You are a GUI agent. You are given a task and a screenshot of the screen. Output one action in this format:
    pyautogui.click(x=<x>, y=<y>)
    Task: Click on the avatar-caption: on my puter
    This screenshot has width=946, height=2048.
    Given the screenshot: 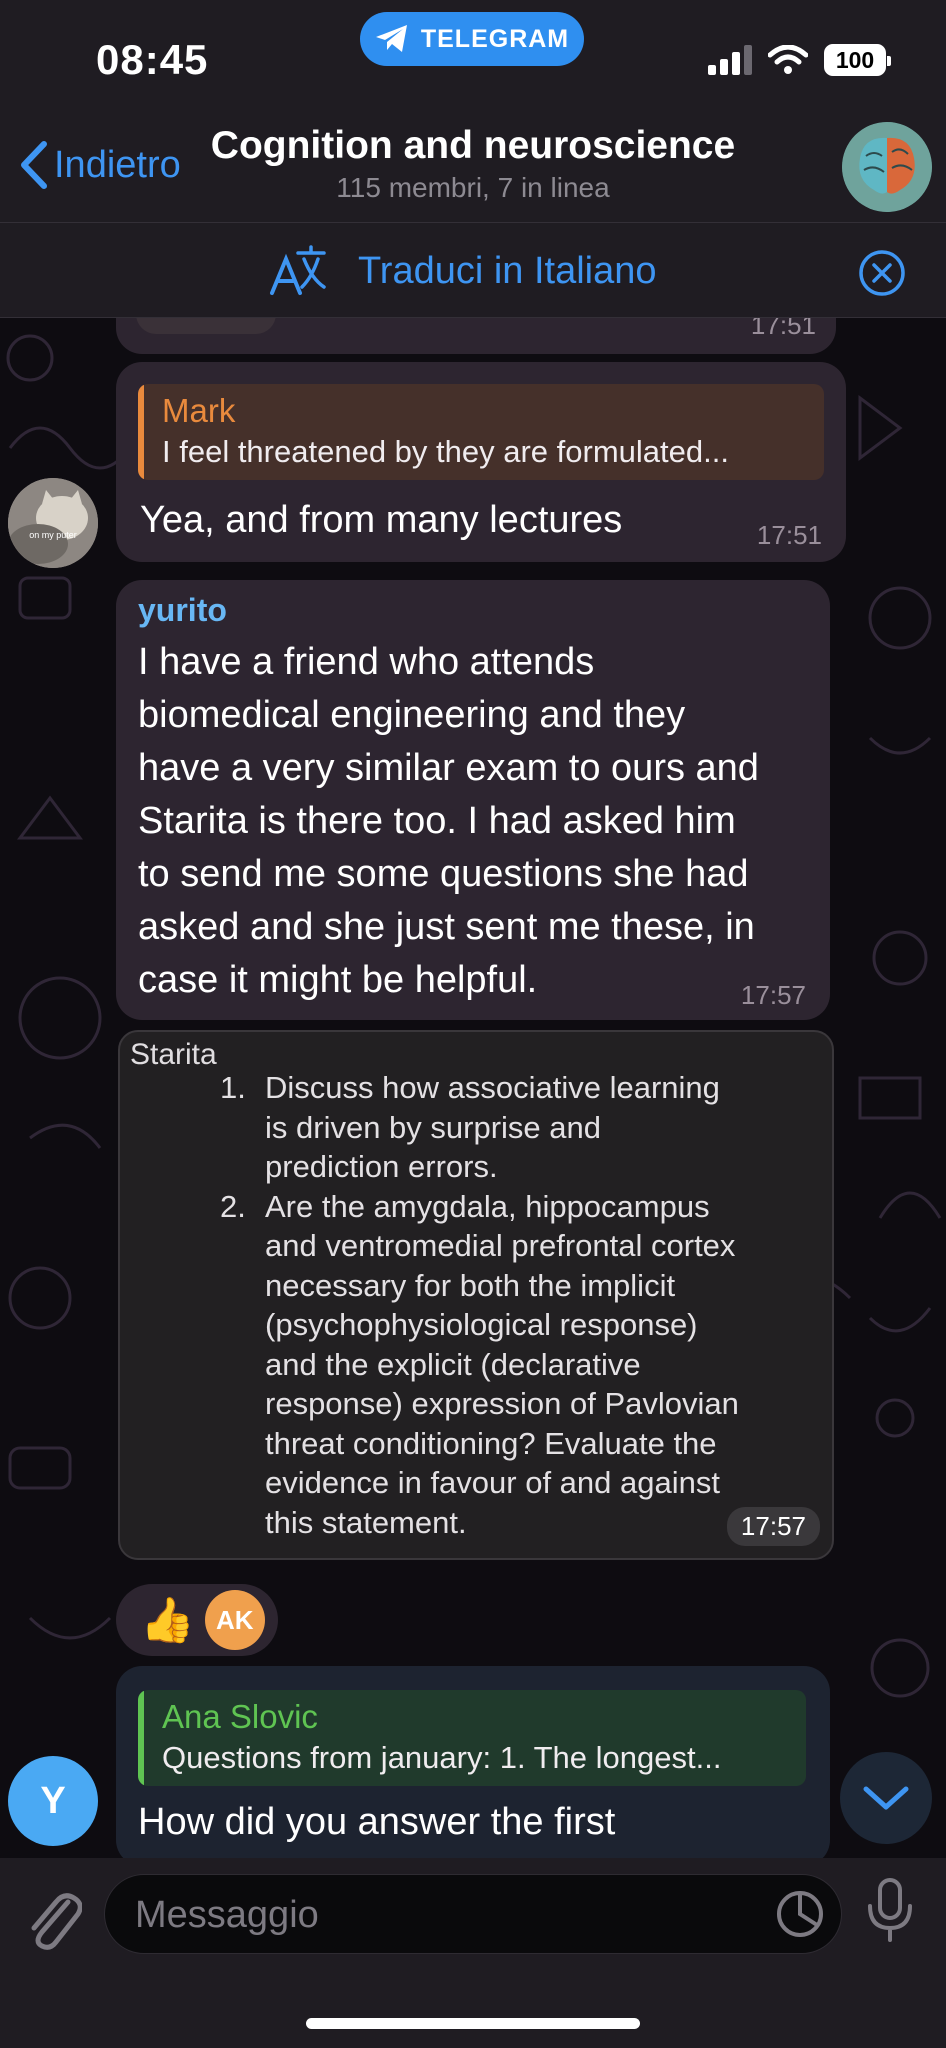 What is the action you would take?
    pyautogui.click(x=53, y=535)
    